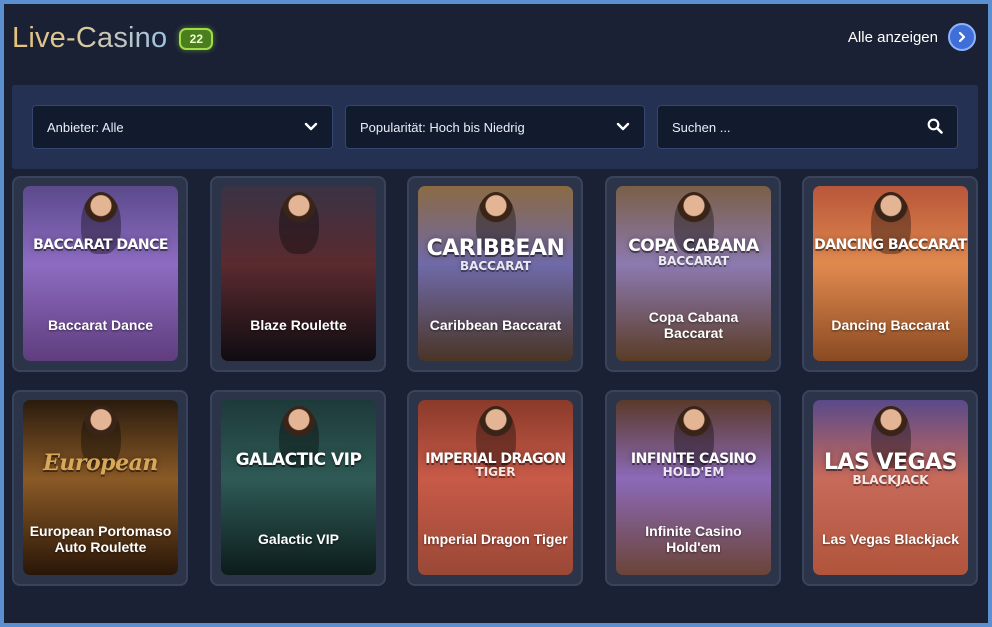  I want to click on game-count-badge: 22, so click(196, 38).